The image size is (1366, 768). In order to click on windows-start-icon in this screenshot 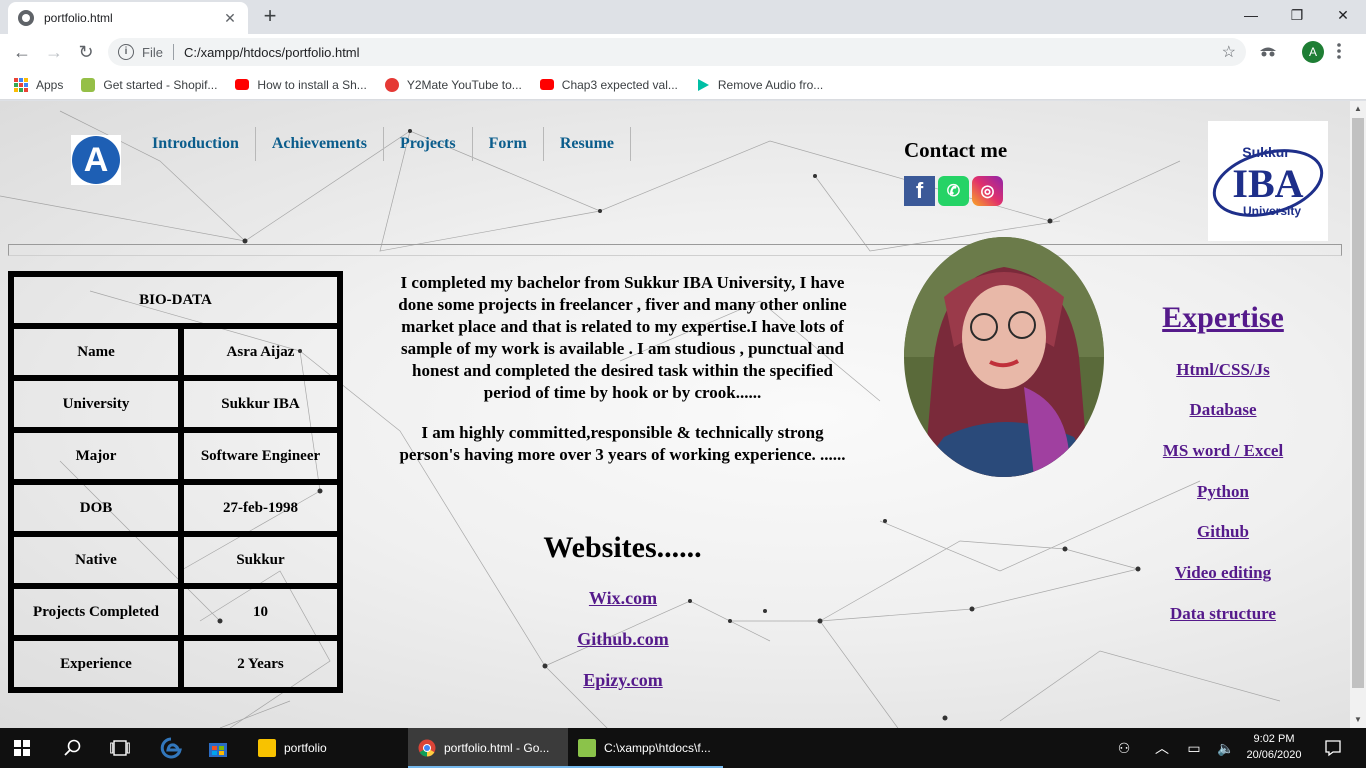, I will do `click(22, 748)`.